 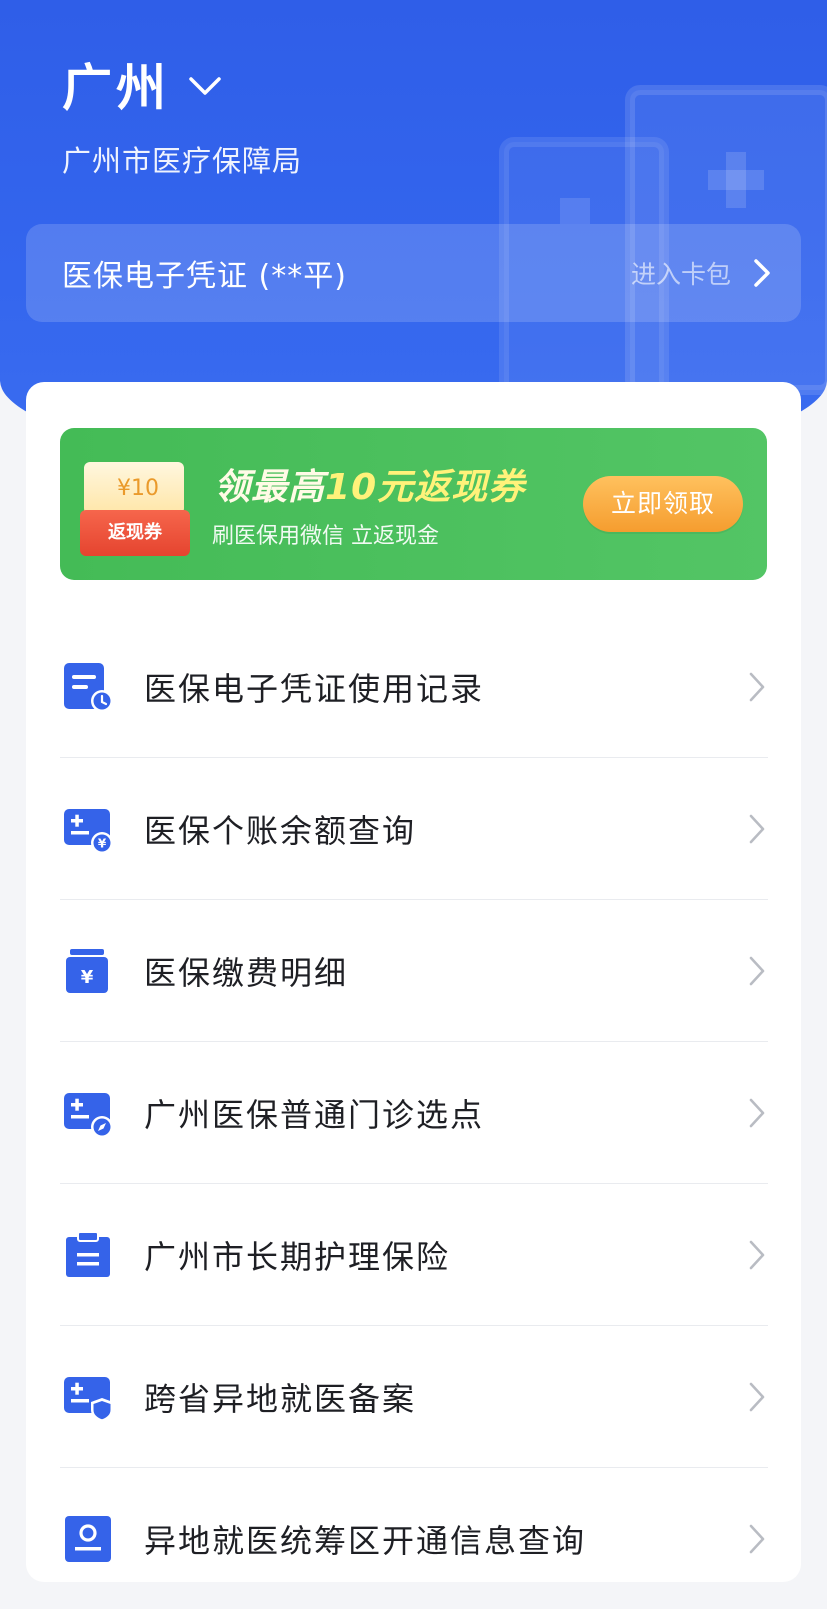 What do you see at coordinates (314, 688) in the screenshot?
I see `menu-label: 医保电子凭证使用记录` at bounding box center [314, 688].